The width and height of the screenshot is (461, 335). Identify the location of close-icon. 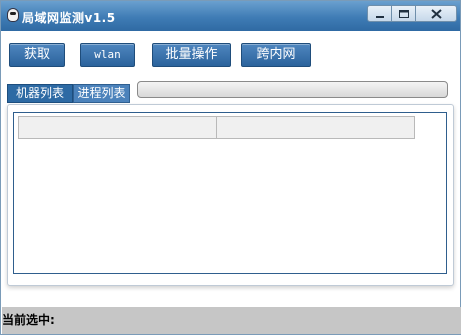
(436, 14).